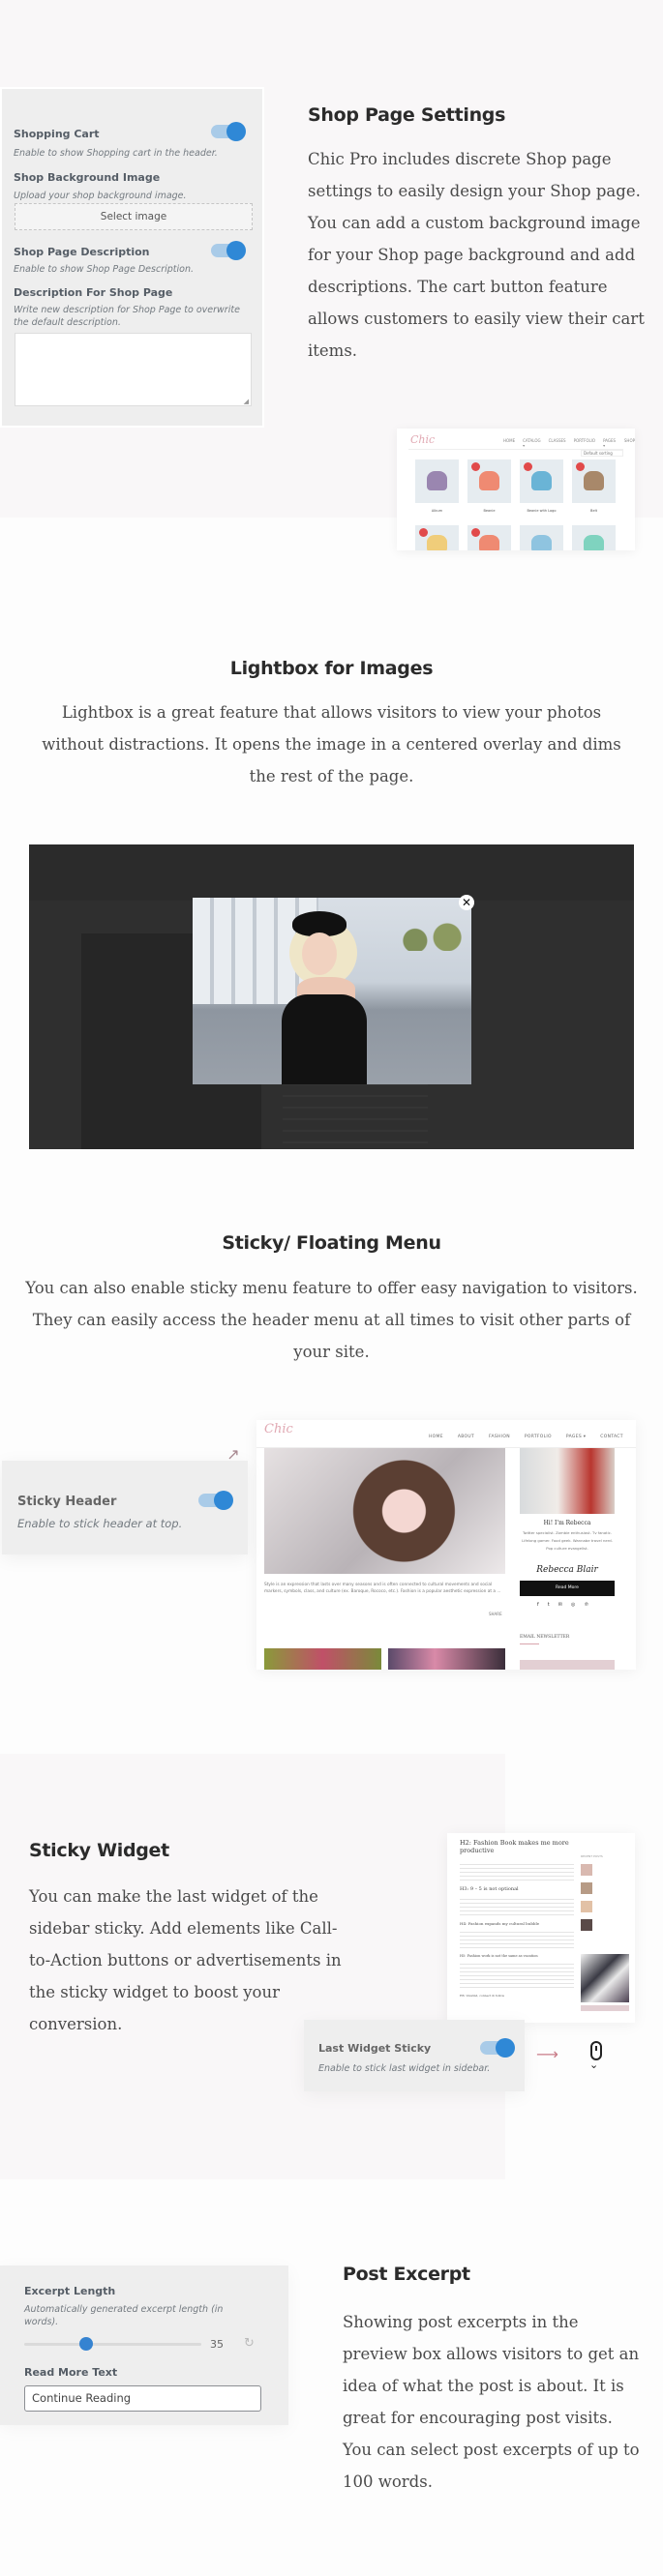  I want to click on shop-header-divider, so click(515, 449).